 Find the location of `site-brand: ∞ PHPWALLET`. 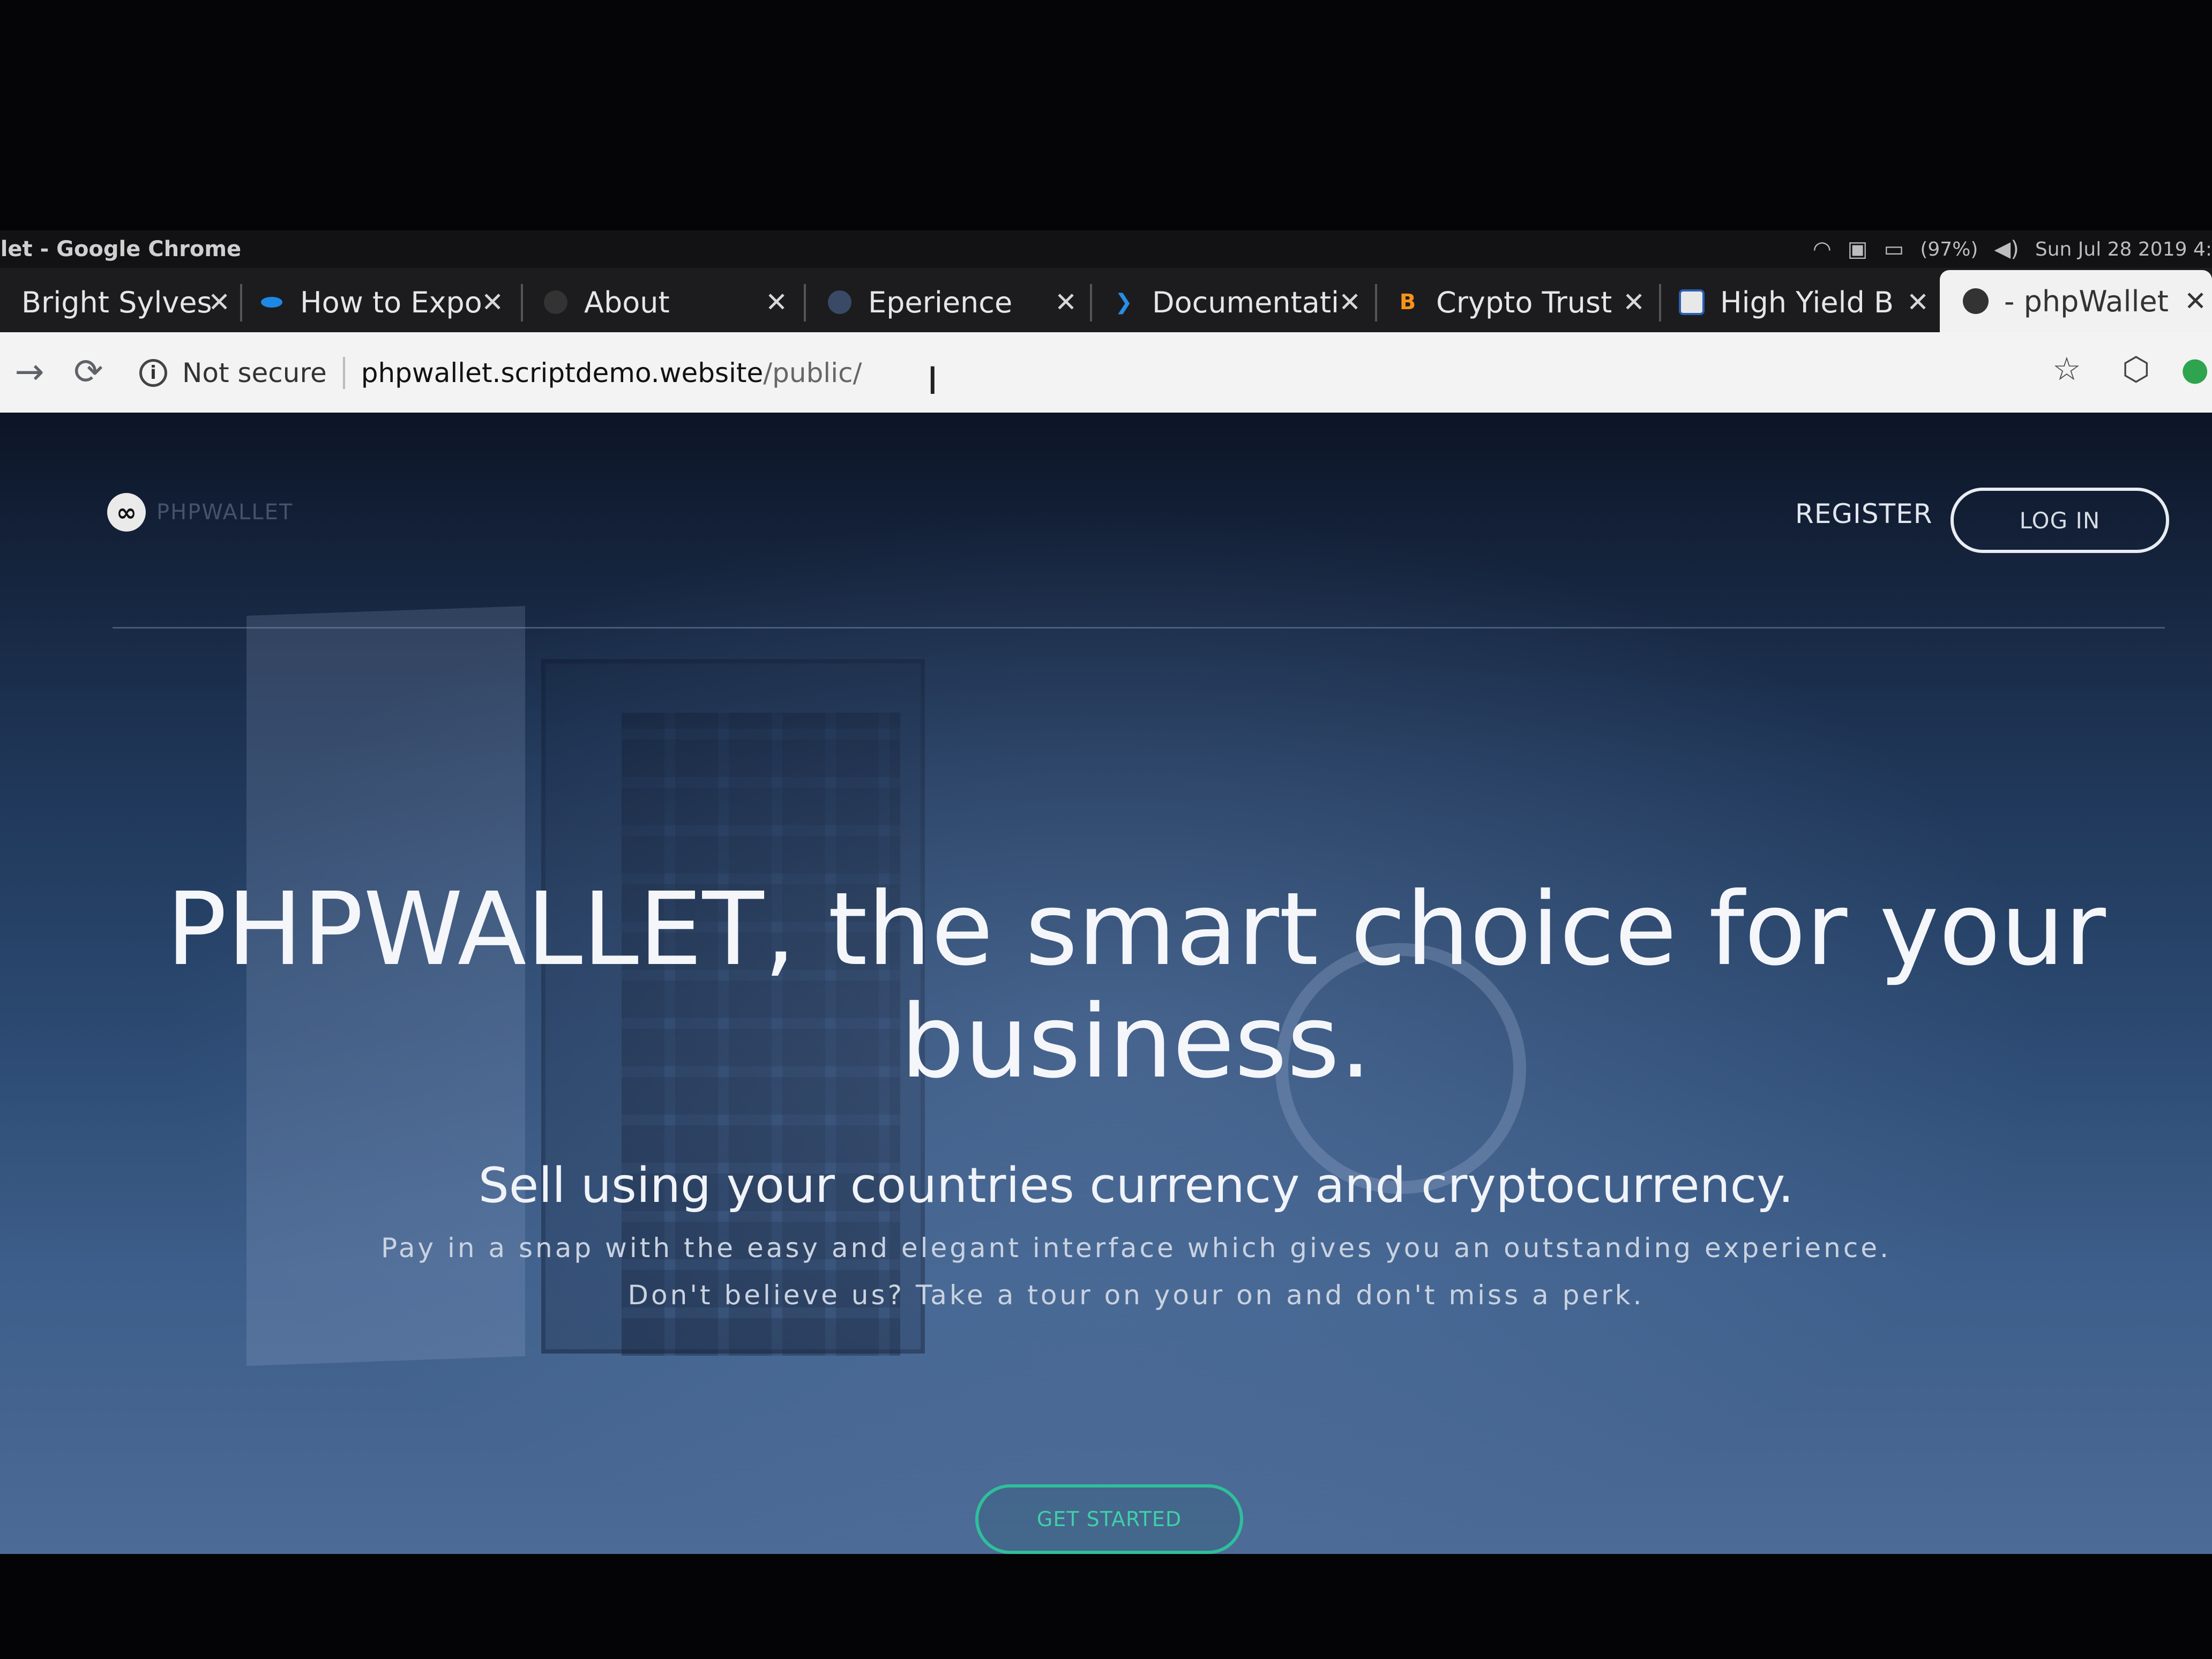

site-brand: ∞ PHPWALLET is located at coordinates (200, 512).